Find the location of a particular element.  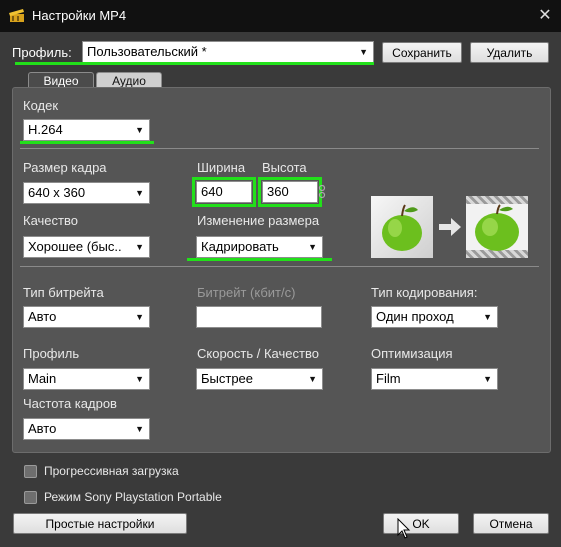

height-input: 360 is located at coordinates (290, 192).